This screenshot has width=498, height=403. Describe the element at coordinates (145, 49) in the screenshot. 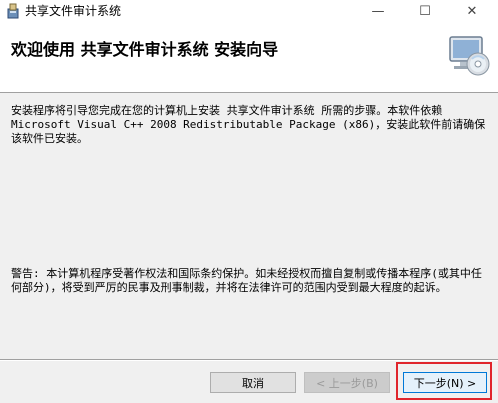

I see `page-title: 欢迎使用 共享文件审计系统 安装向导` at that location.